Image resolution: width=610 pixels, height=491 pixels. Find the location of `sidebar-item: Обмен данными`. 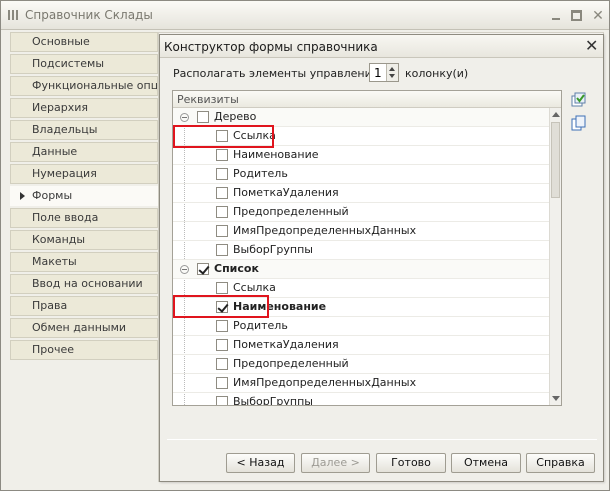

sidebar-item: Обмен данными is located at coordinates (84, 328).